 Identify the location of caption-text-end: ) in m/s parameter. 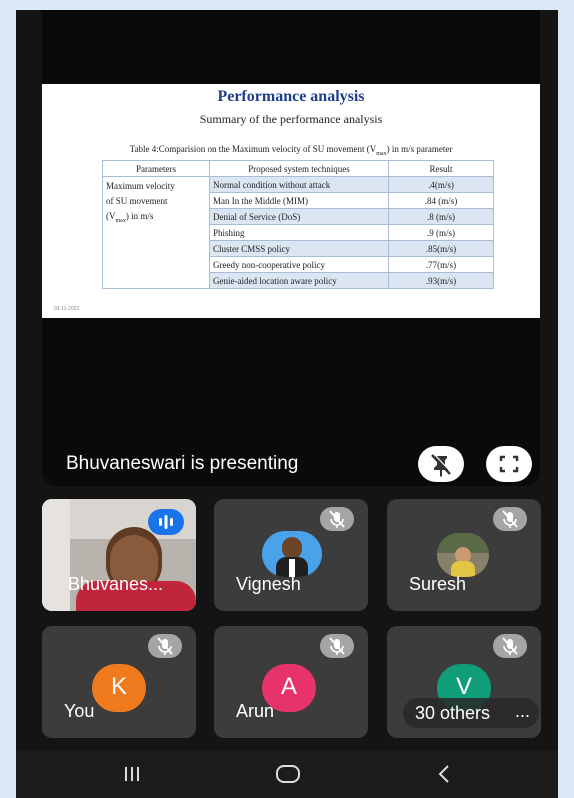
(419, 149).